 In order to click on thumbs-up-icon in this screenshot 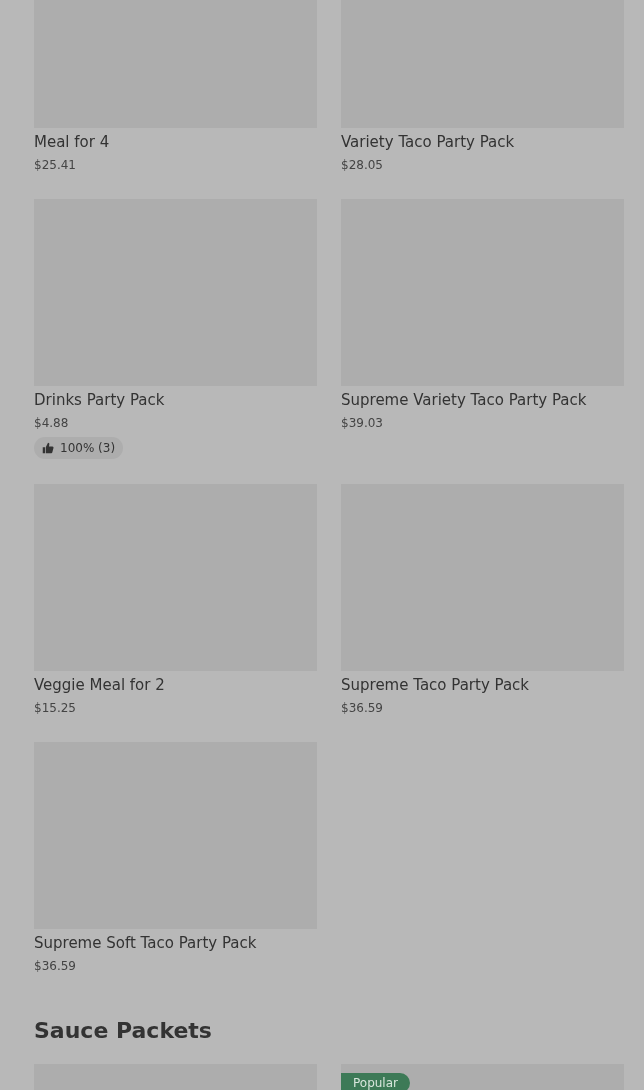, I will do `click(48, 448)`.